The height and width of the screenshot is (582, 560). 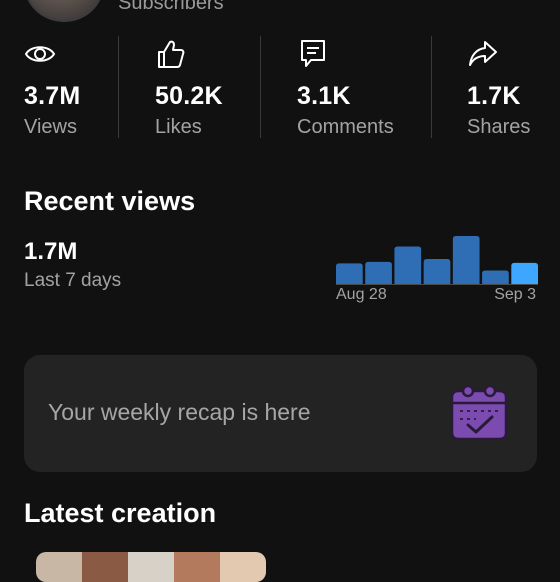 What do you see at coordinates (73, 280) in the screenshot?
I see `recent-views-period: Last 7 days` at bounding box center [73, 280].